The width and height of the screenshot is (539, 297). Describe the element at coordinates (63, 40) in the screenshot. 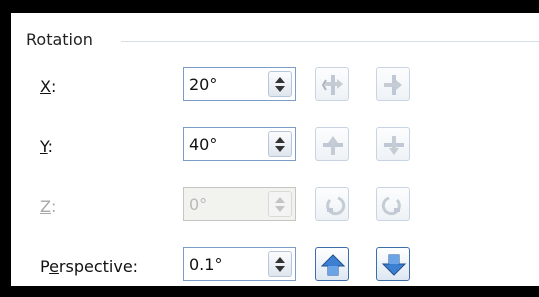

I see `group-title: Rotation` at that location.